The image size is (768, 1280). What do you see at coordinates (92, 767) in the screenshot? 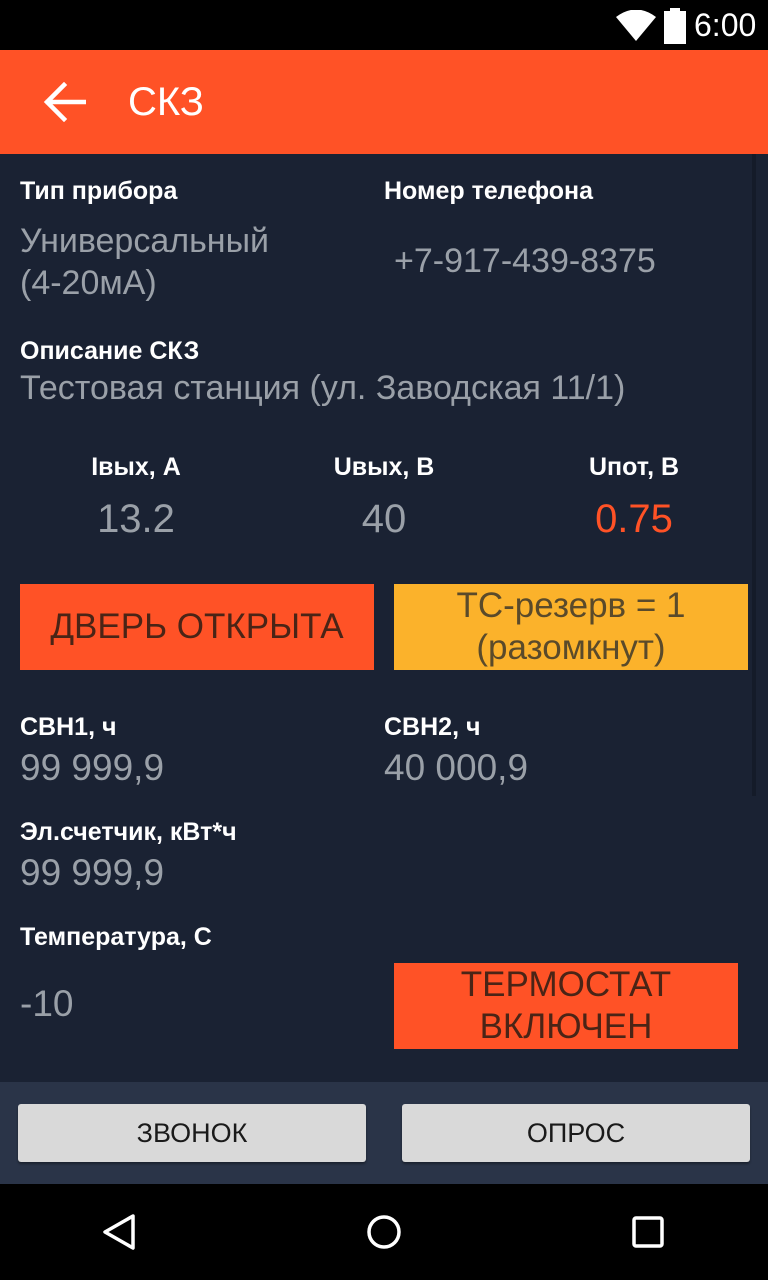
I see `svn1-value: 99 999,9` at bounding box center [92, 767].